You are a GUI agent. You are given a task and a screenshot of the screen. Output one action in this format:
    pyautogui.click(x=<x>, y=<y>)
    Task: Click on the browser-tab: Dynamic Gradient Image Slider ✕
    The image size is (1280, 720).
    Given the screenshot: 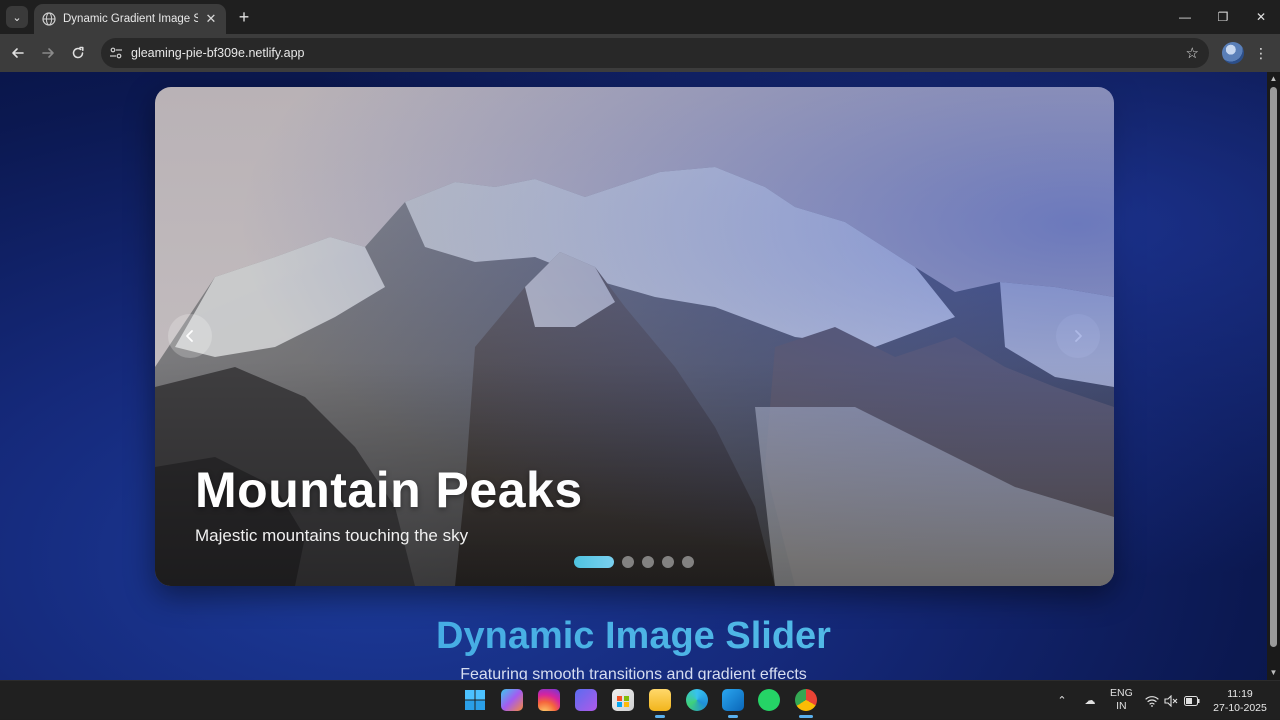 What is the action you would take?
    pyautogui.click(x=130, y=19)
    